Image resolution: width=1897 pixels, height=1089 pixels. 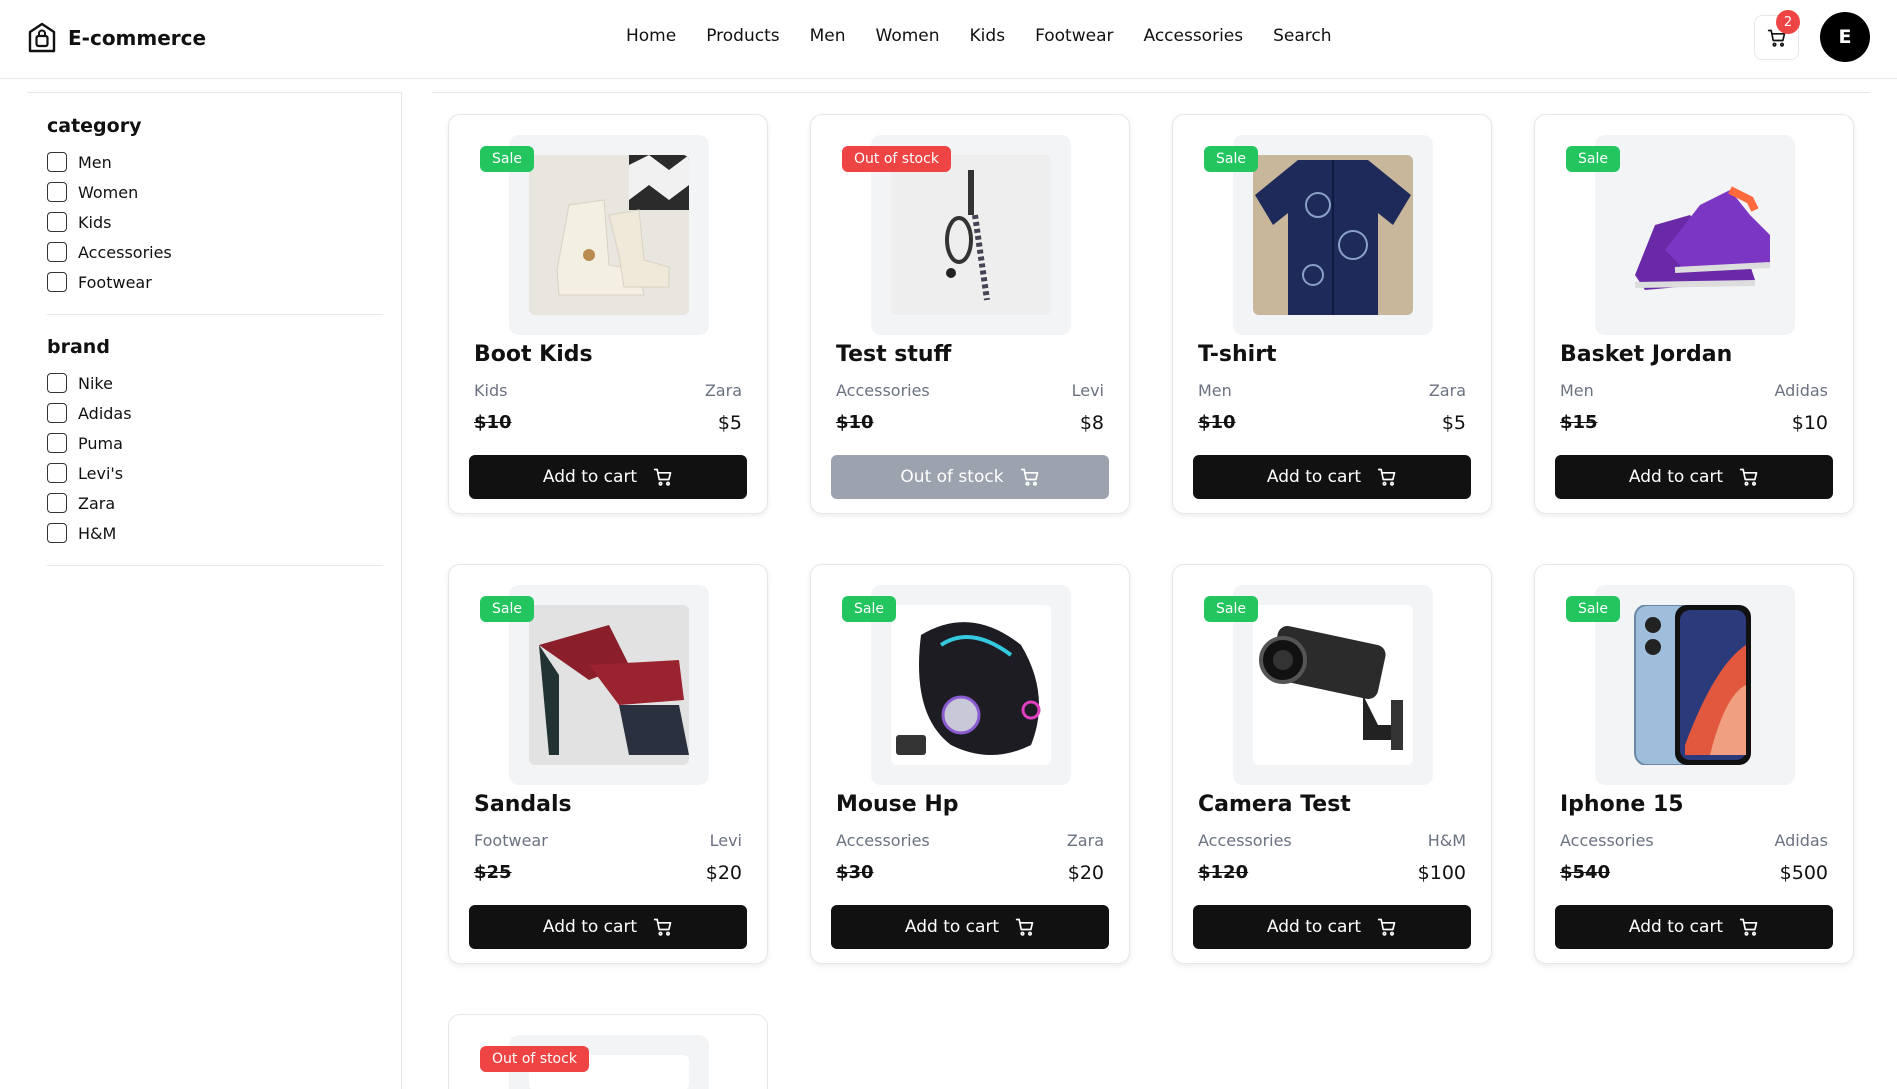 What do you see at coordinates (1622, 804) in the screenshot?
I see `product-name: Iphone 15` at bounding box center [1622, 804].